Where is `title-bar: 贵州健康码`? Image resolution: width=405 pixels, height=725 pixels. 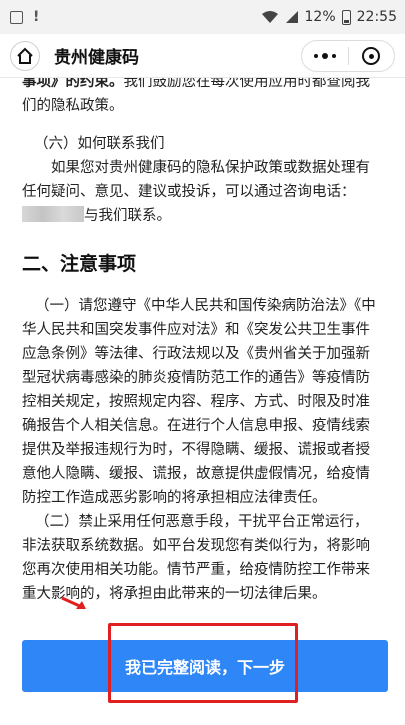 title-bar: 贵州健康码 is located at coordinates (202, 56).